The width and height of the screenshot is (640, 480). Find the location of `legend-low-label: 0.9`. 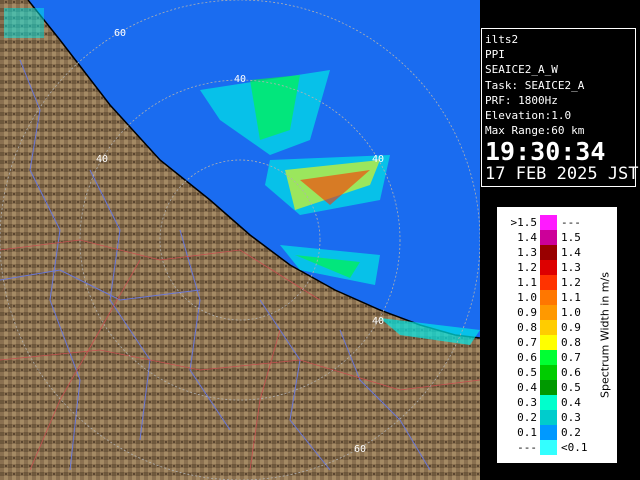

legend-low-label: 0.9 is located at coordinates (527, 312).